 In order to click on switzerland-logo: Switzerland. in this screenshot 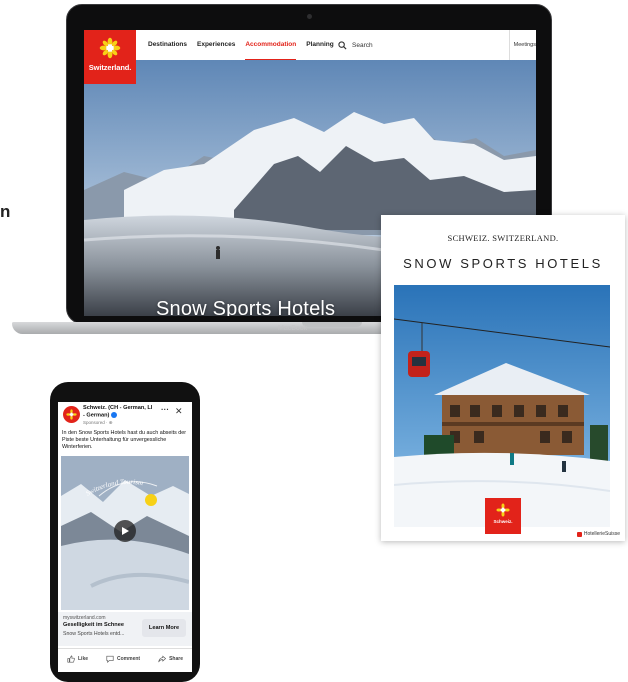, I will do `click(110, 57)`.